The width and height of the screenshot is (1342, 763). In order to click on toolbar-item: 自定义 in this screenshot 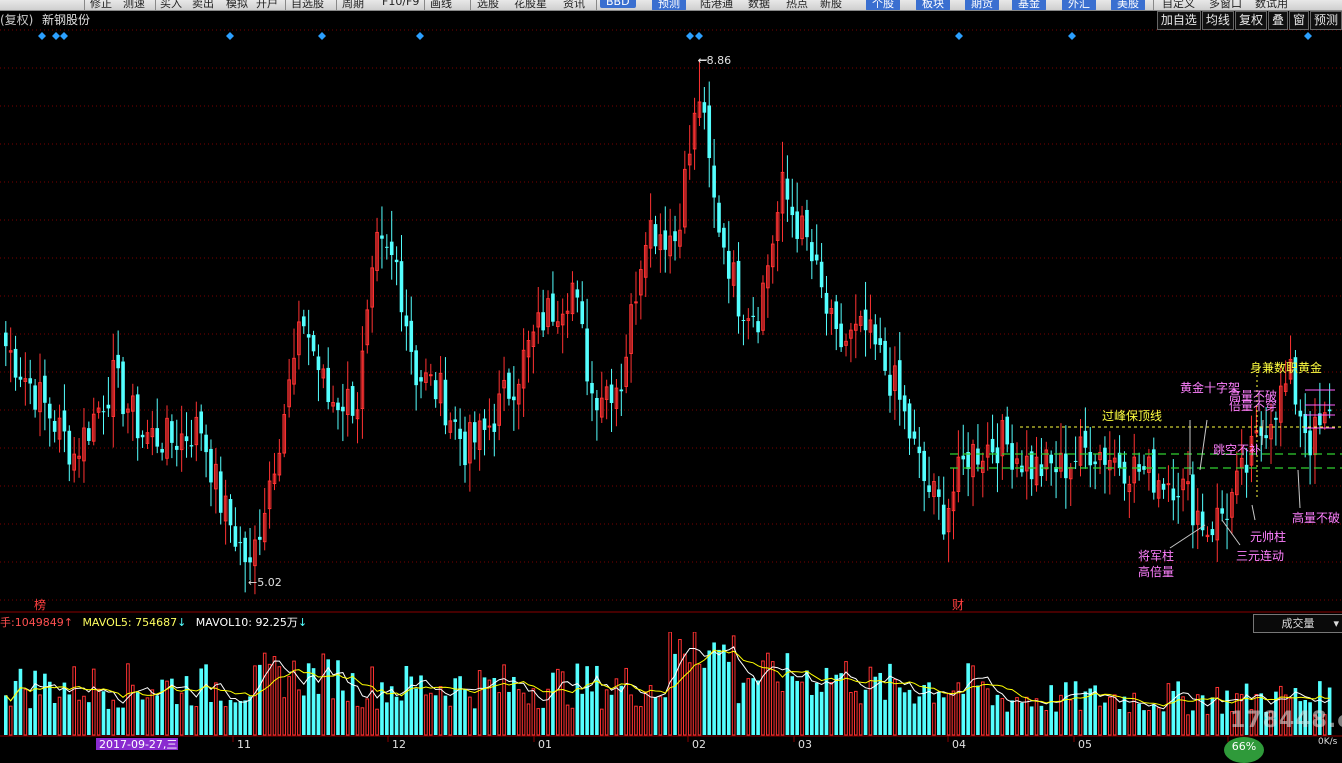, I will do `click(1178, 5)`.